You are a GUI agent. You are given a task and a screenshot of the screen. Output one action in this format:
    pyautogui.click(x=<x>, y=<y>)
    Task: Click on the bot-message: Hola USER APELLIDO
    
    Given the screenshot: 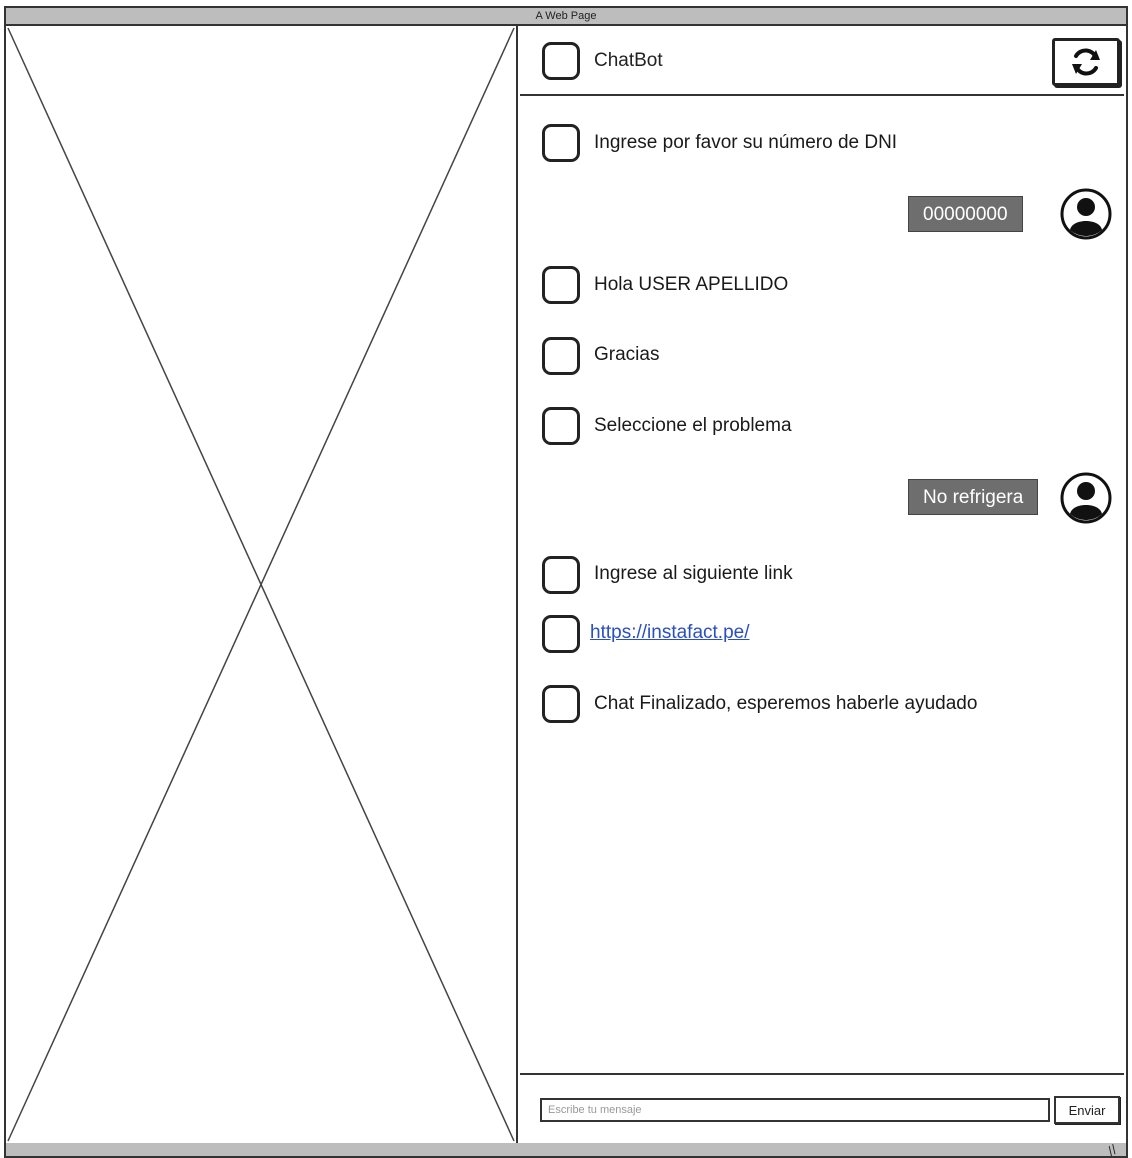 What is the action you would take?
    pyautogui.click(x=691, y=284)
    